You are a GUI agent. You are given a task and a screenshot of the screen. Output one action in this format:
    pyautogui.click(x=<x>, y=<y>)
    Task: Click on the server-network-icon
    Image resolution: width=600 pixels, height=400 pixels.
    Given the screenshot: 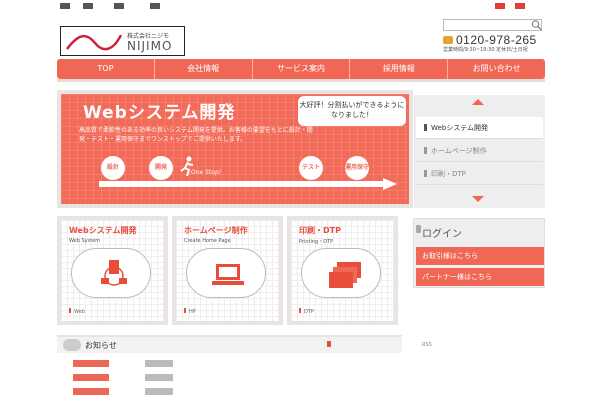 What is the action you would take?
    pyautogui.click(x=114, y=273)
    